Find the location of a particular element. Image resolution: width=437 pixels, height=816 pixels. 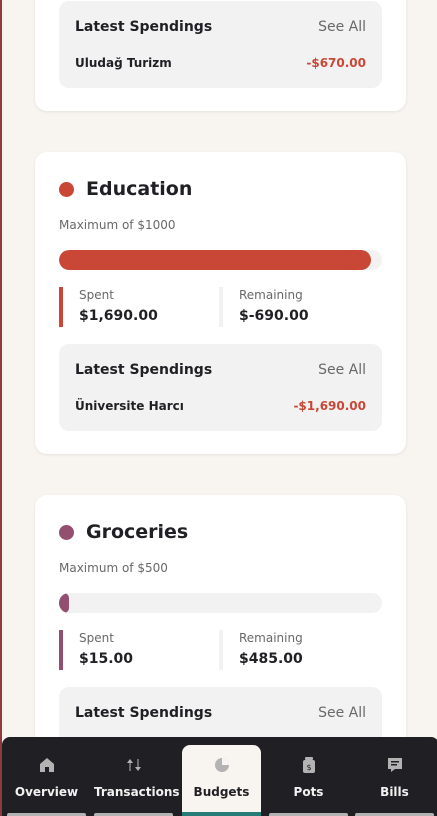

arrows-up-down-icon is located at coordinates (133, 767).